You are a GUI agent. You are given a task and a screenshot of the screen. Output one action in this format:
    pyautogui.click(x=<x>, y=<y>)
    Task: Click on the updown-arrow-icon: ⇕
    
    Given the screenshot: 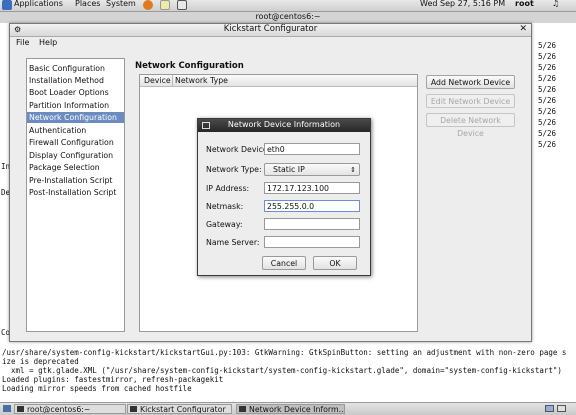 What is the action you would take?
    pyautogui.click(x=353, y=170)
    